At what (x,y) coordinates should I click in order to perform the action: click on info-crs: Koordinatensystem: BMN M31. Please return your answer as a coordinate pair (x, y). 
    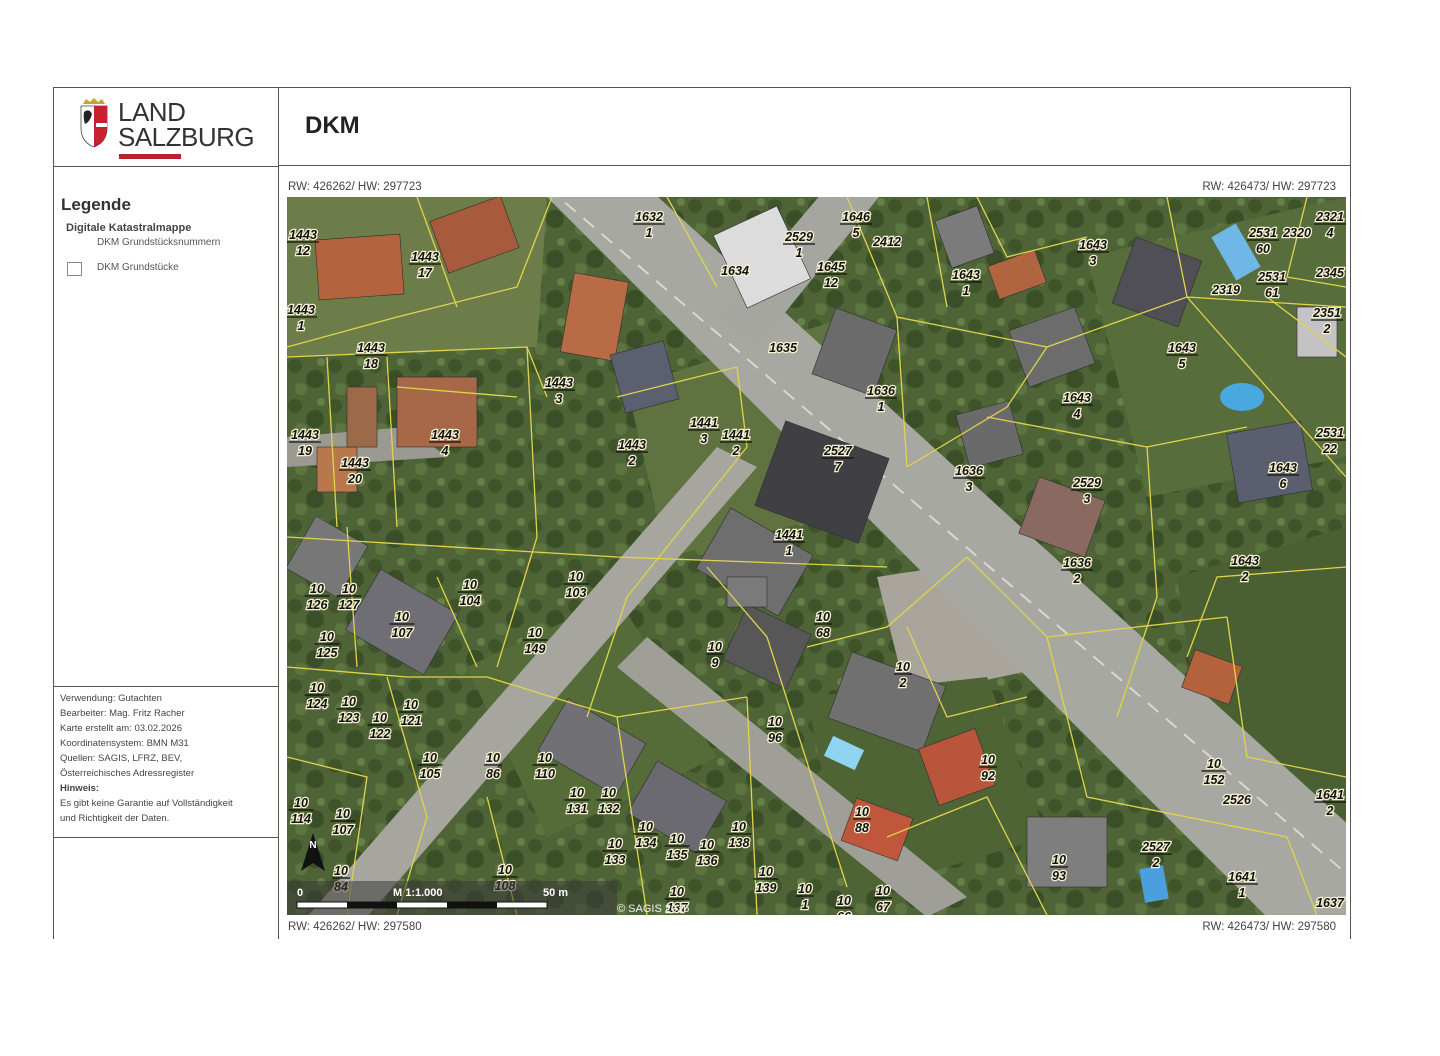
    Looking at the image, I should click on (124, 743).